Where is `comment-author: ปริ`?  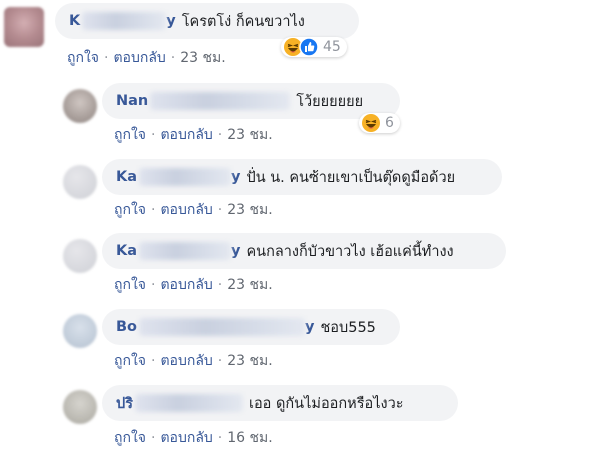 comment-author: ปริ is located at coordinates (179, 403).